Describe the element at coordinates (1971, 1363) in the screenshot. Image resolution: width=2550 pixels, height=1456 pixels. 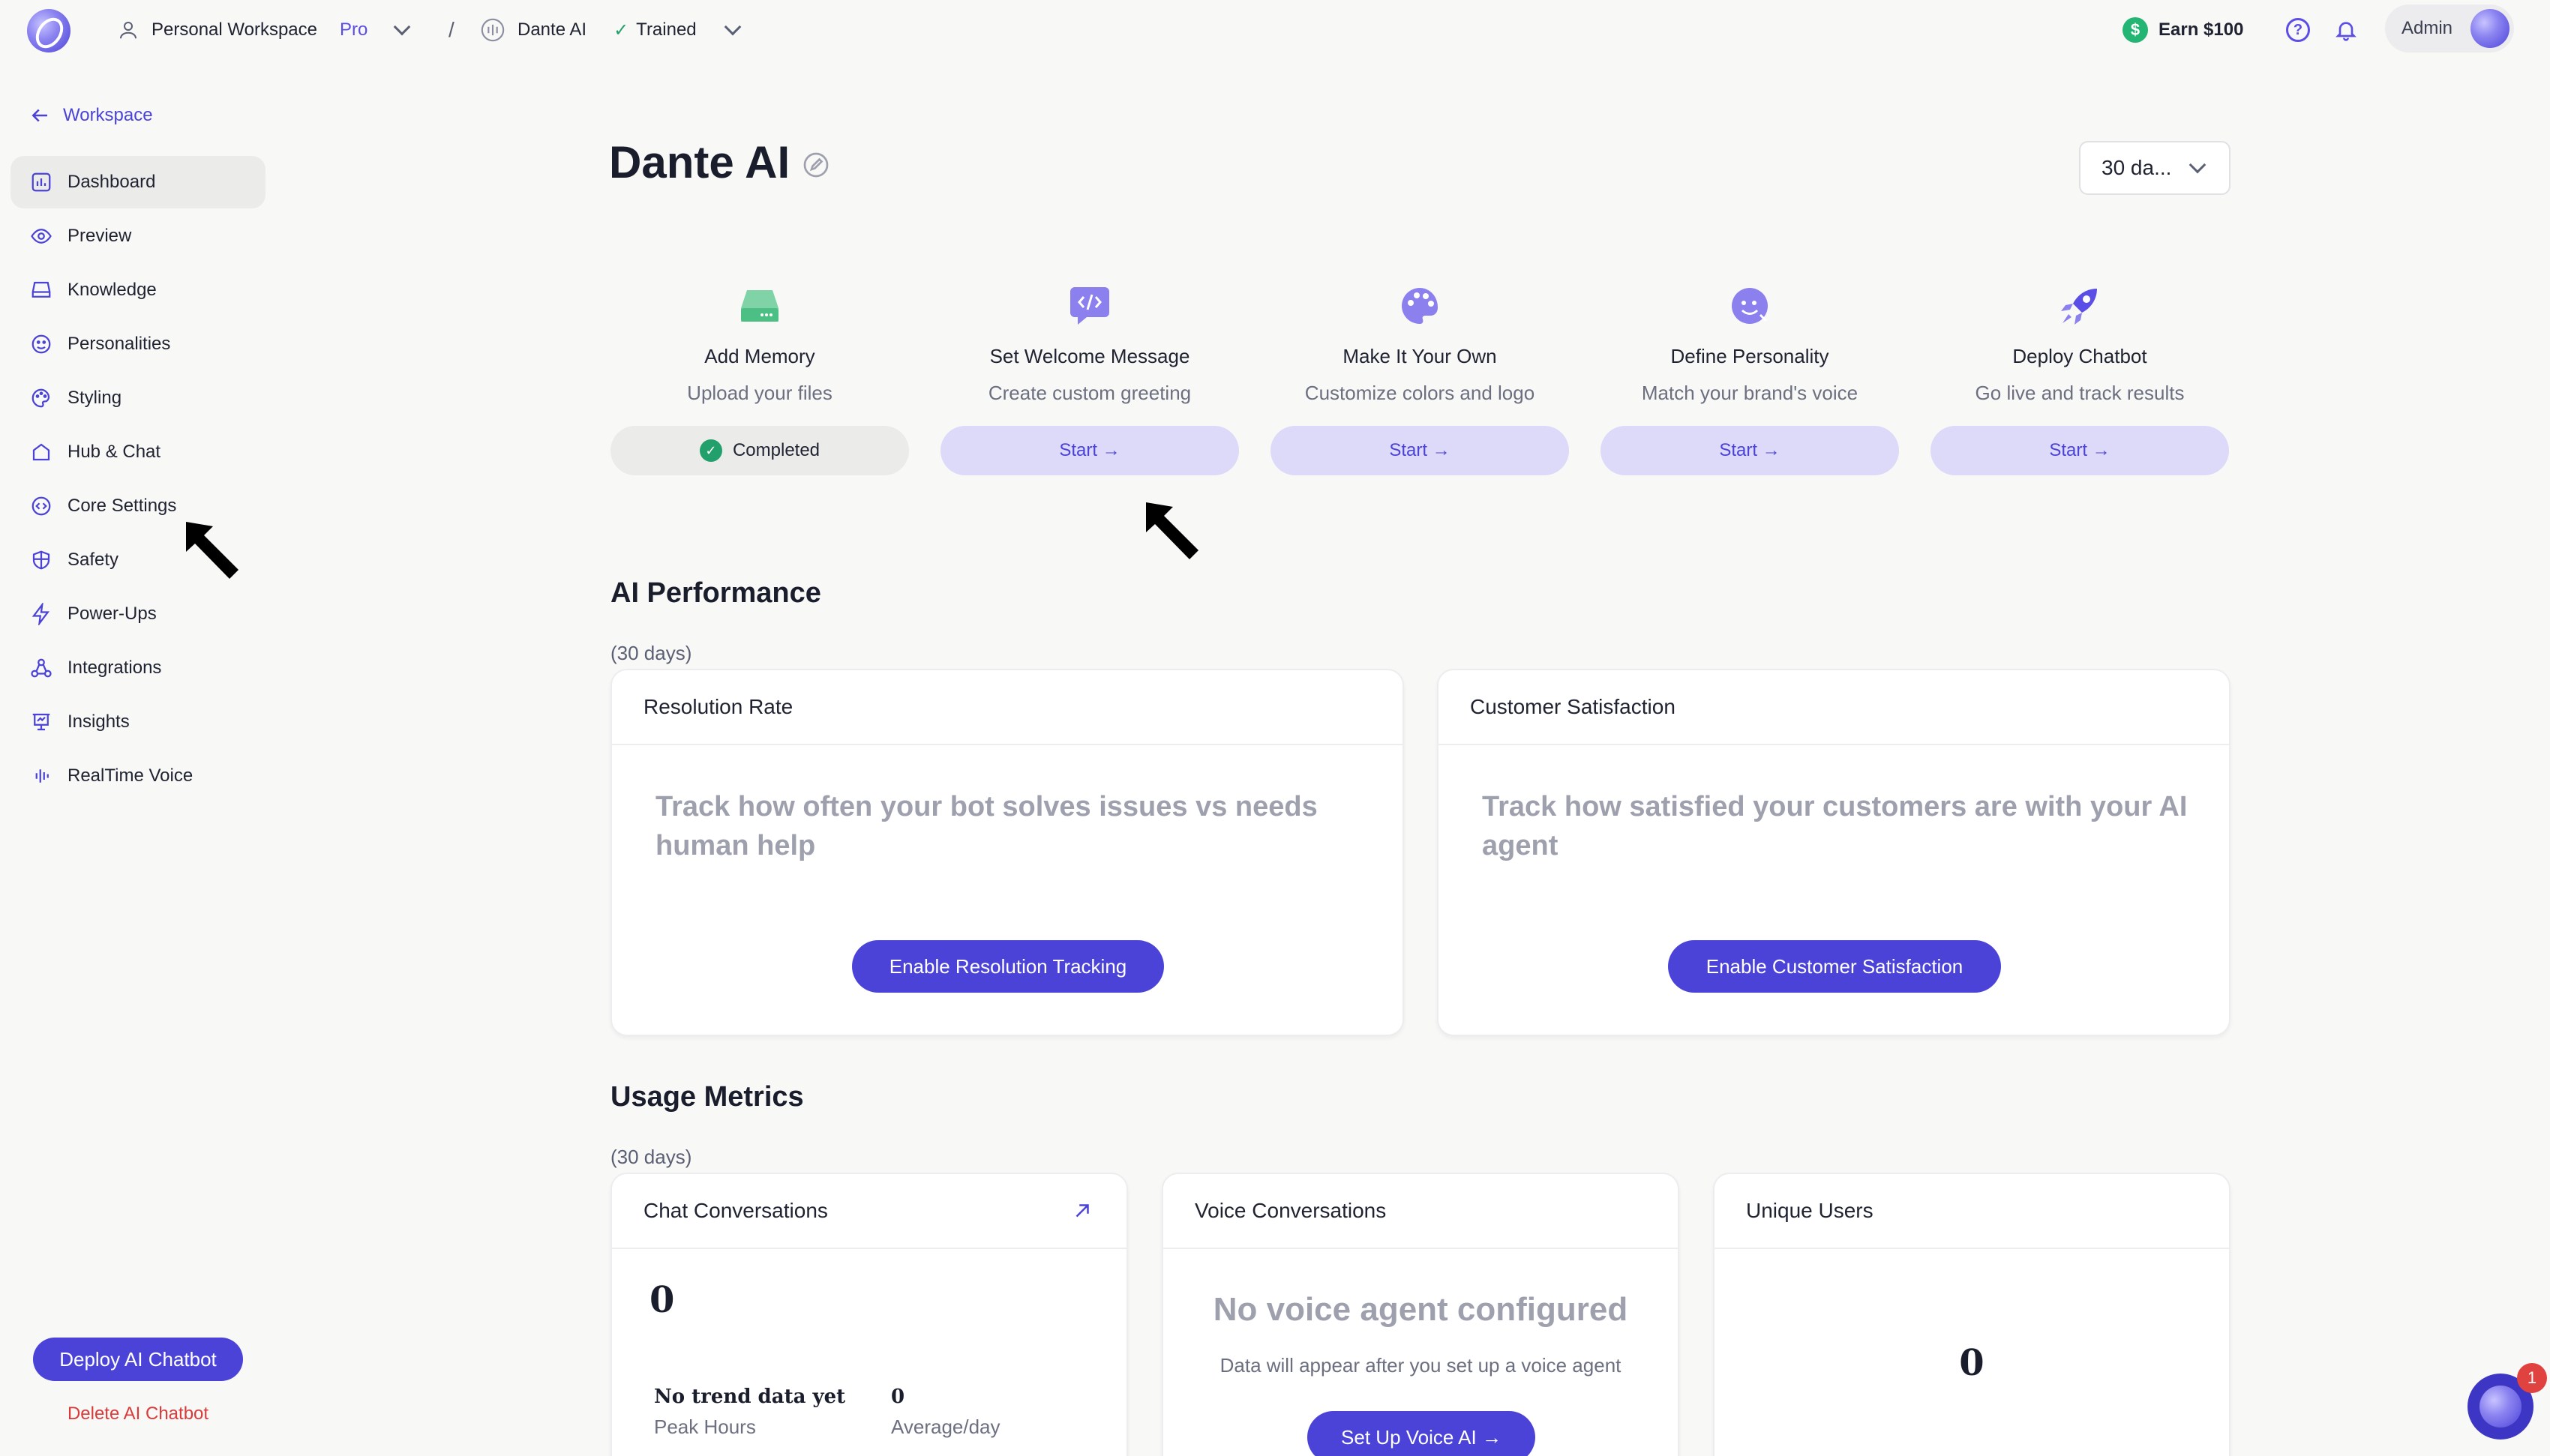
I see `unique-users-value: 0` at that location.